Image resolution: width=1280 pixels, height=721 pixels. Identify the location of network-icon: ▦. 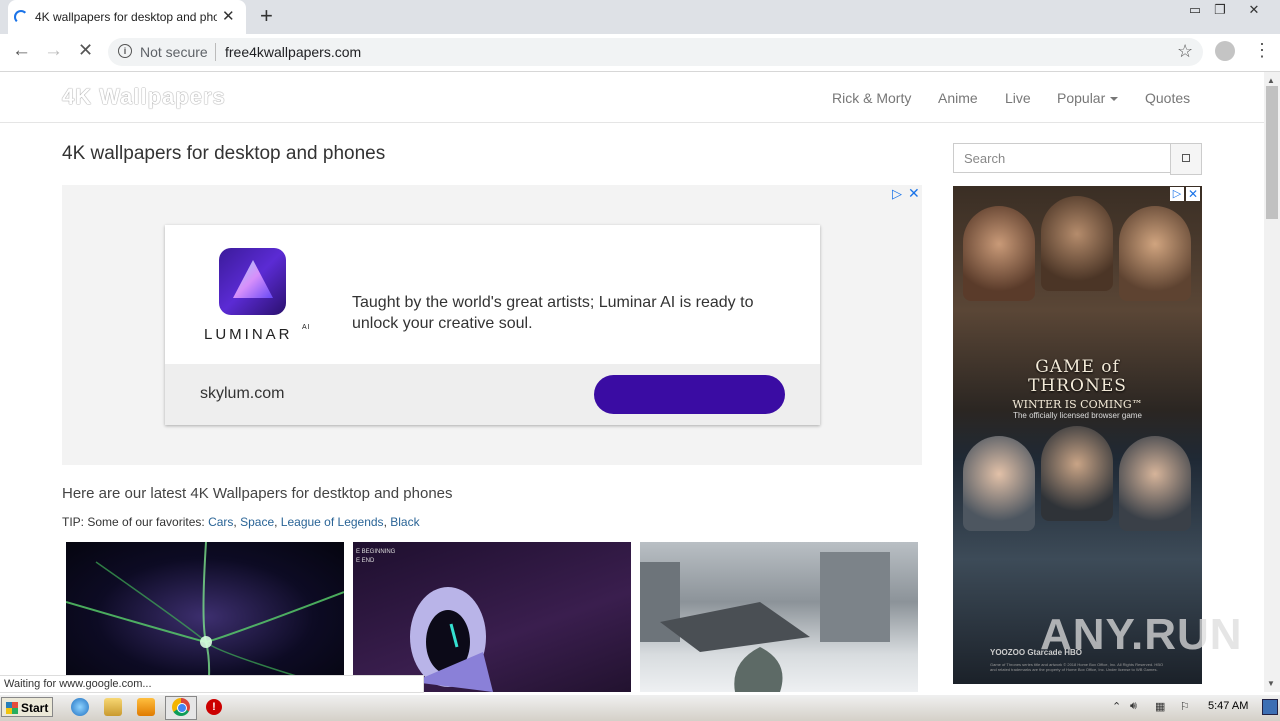
(1160, 706).